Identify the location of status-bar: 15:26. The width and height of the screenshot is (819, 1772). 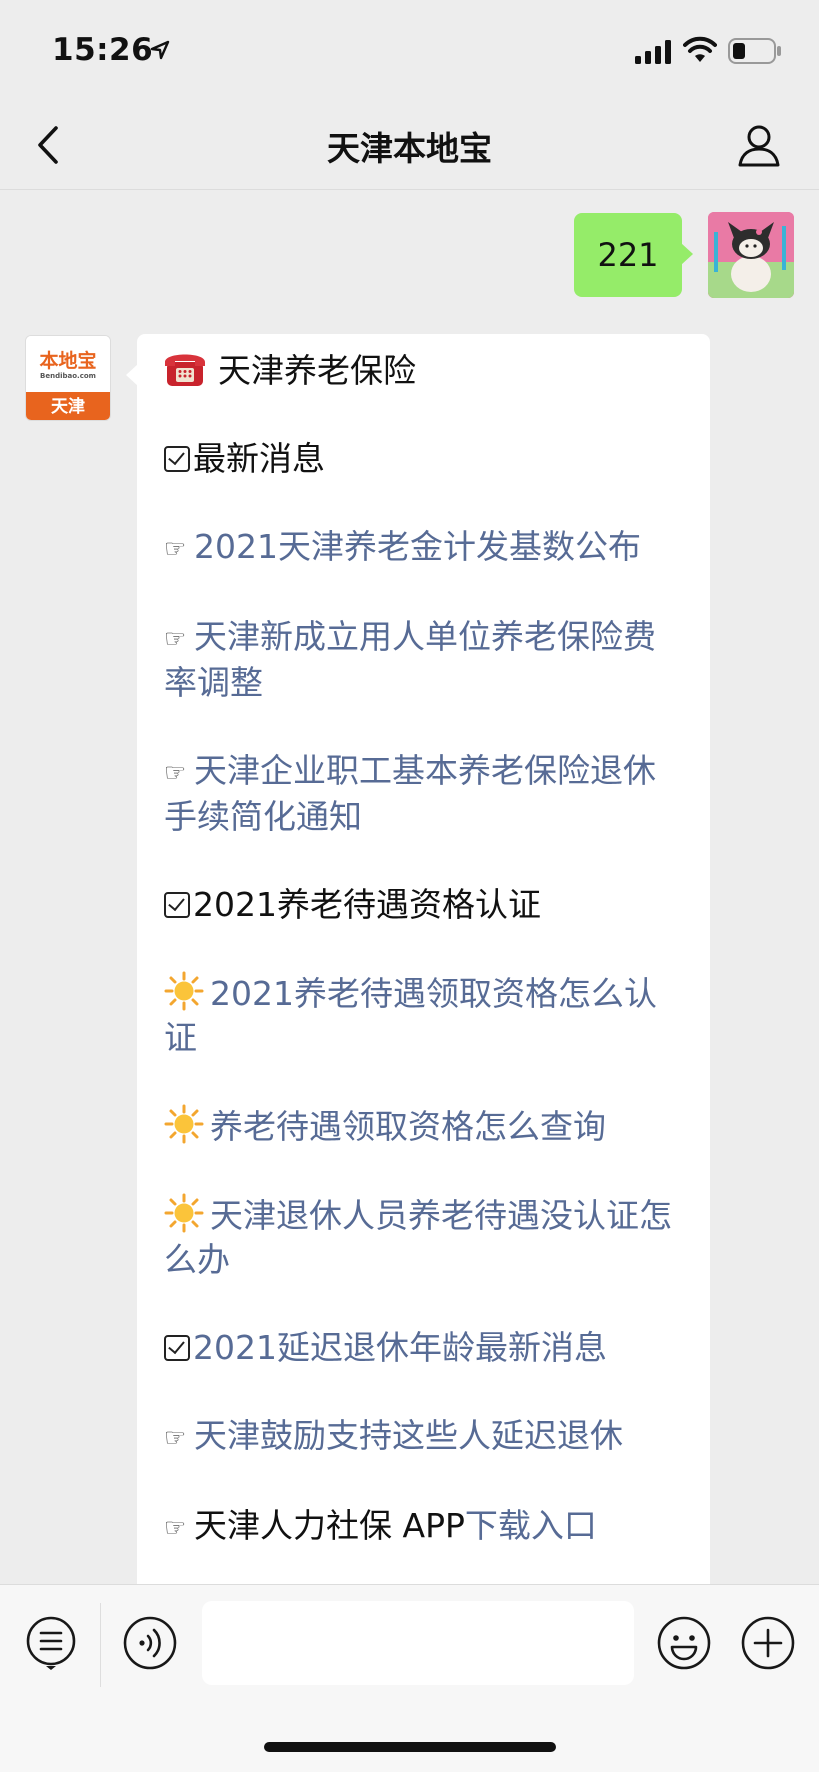
(409, 50).